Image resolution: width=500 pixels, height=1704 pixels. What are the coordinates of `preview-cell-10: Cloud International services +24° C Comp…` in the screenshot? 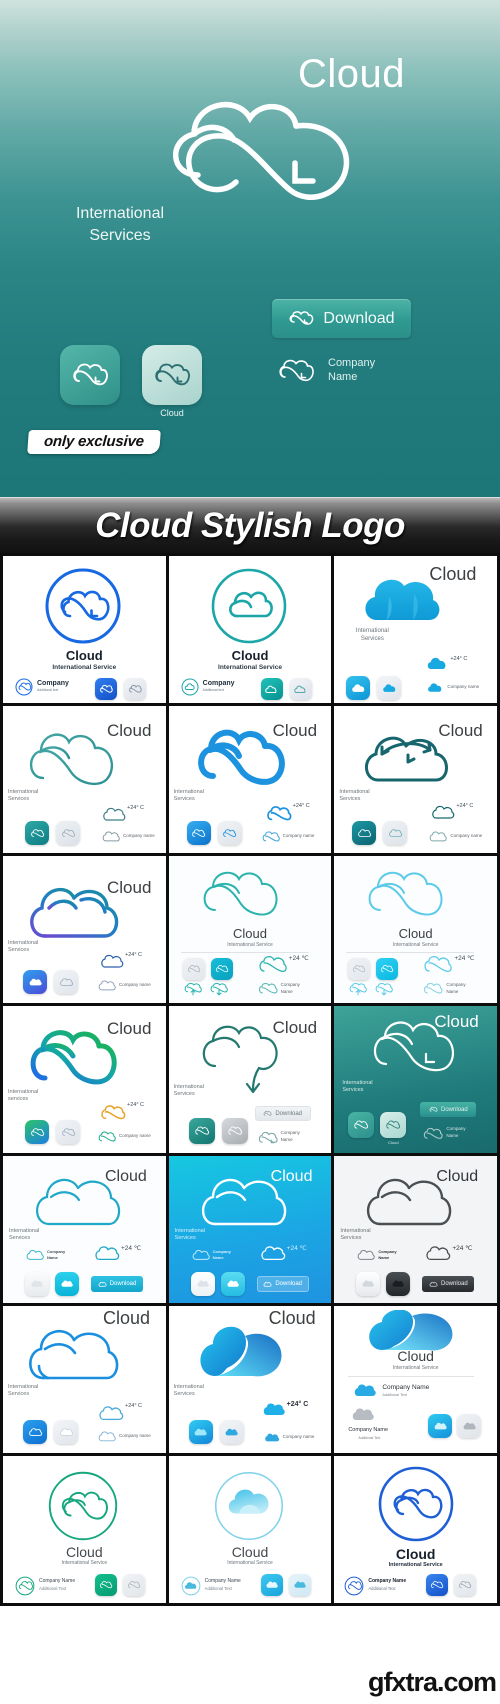 It's located at (84, 1079).